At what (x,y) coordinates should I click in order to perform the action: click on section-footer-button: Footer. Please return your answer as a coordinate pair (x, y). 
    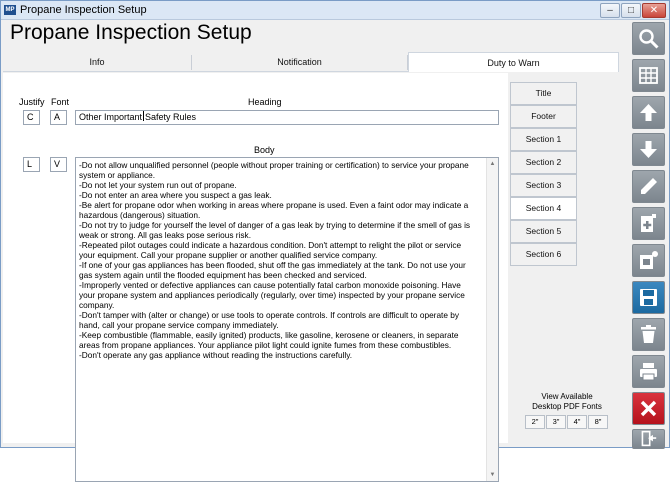
    Looking at the image, I should click on (543, 116).